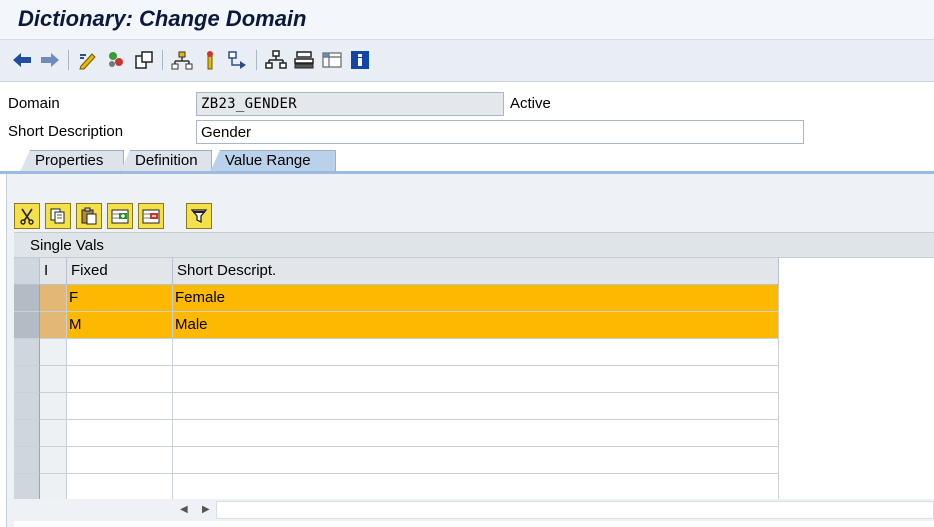  I want to click on tab-properties: Properties, so click(72, 161).